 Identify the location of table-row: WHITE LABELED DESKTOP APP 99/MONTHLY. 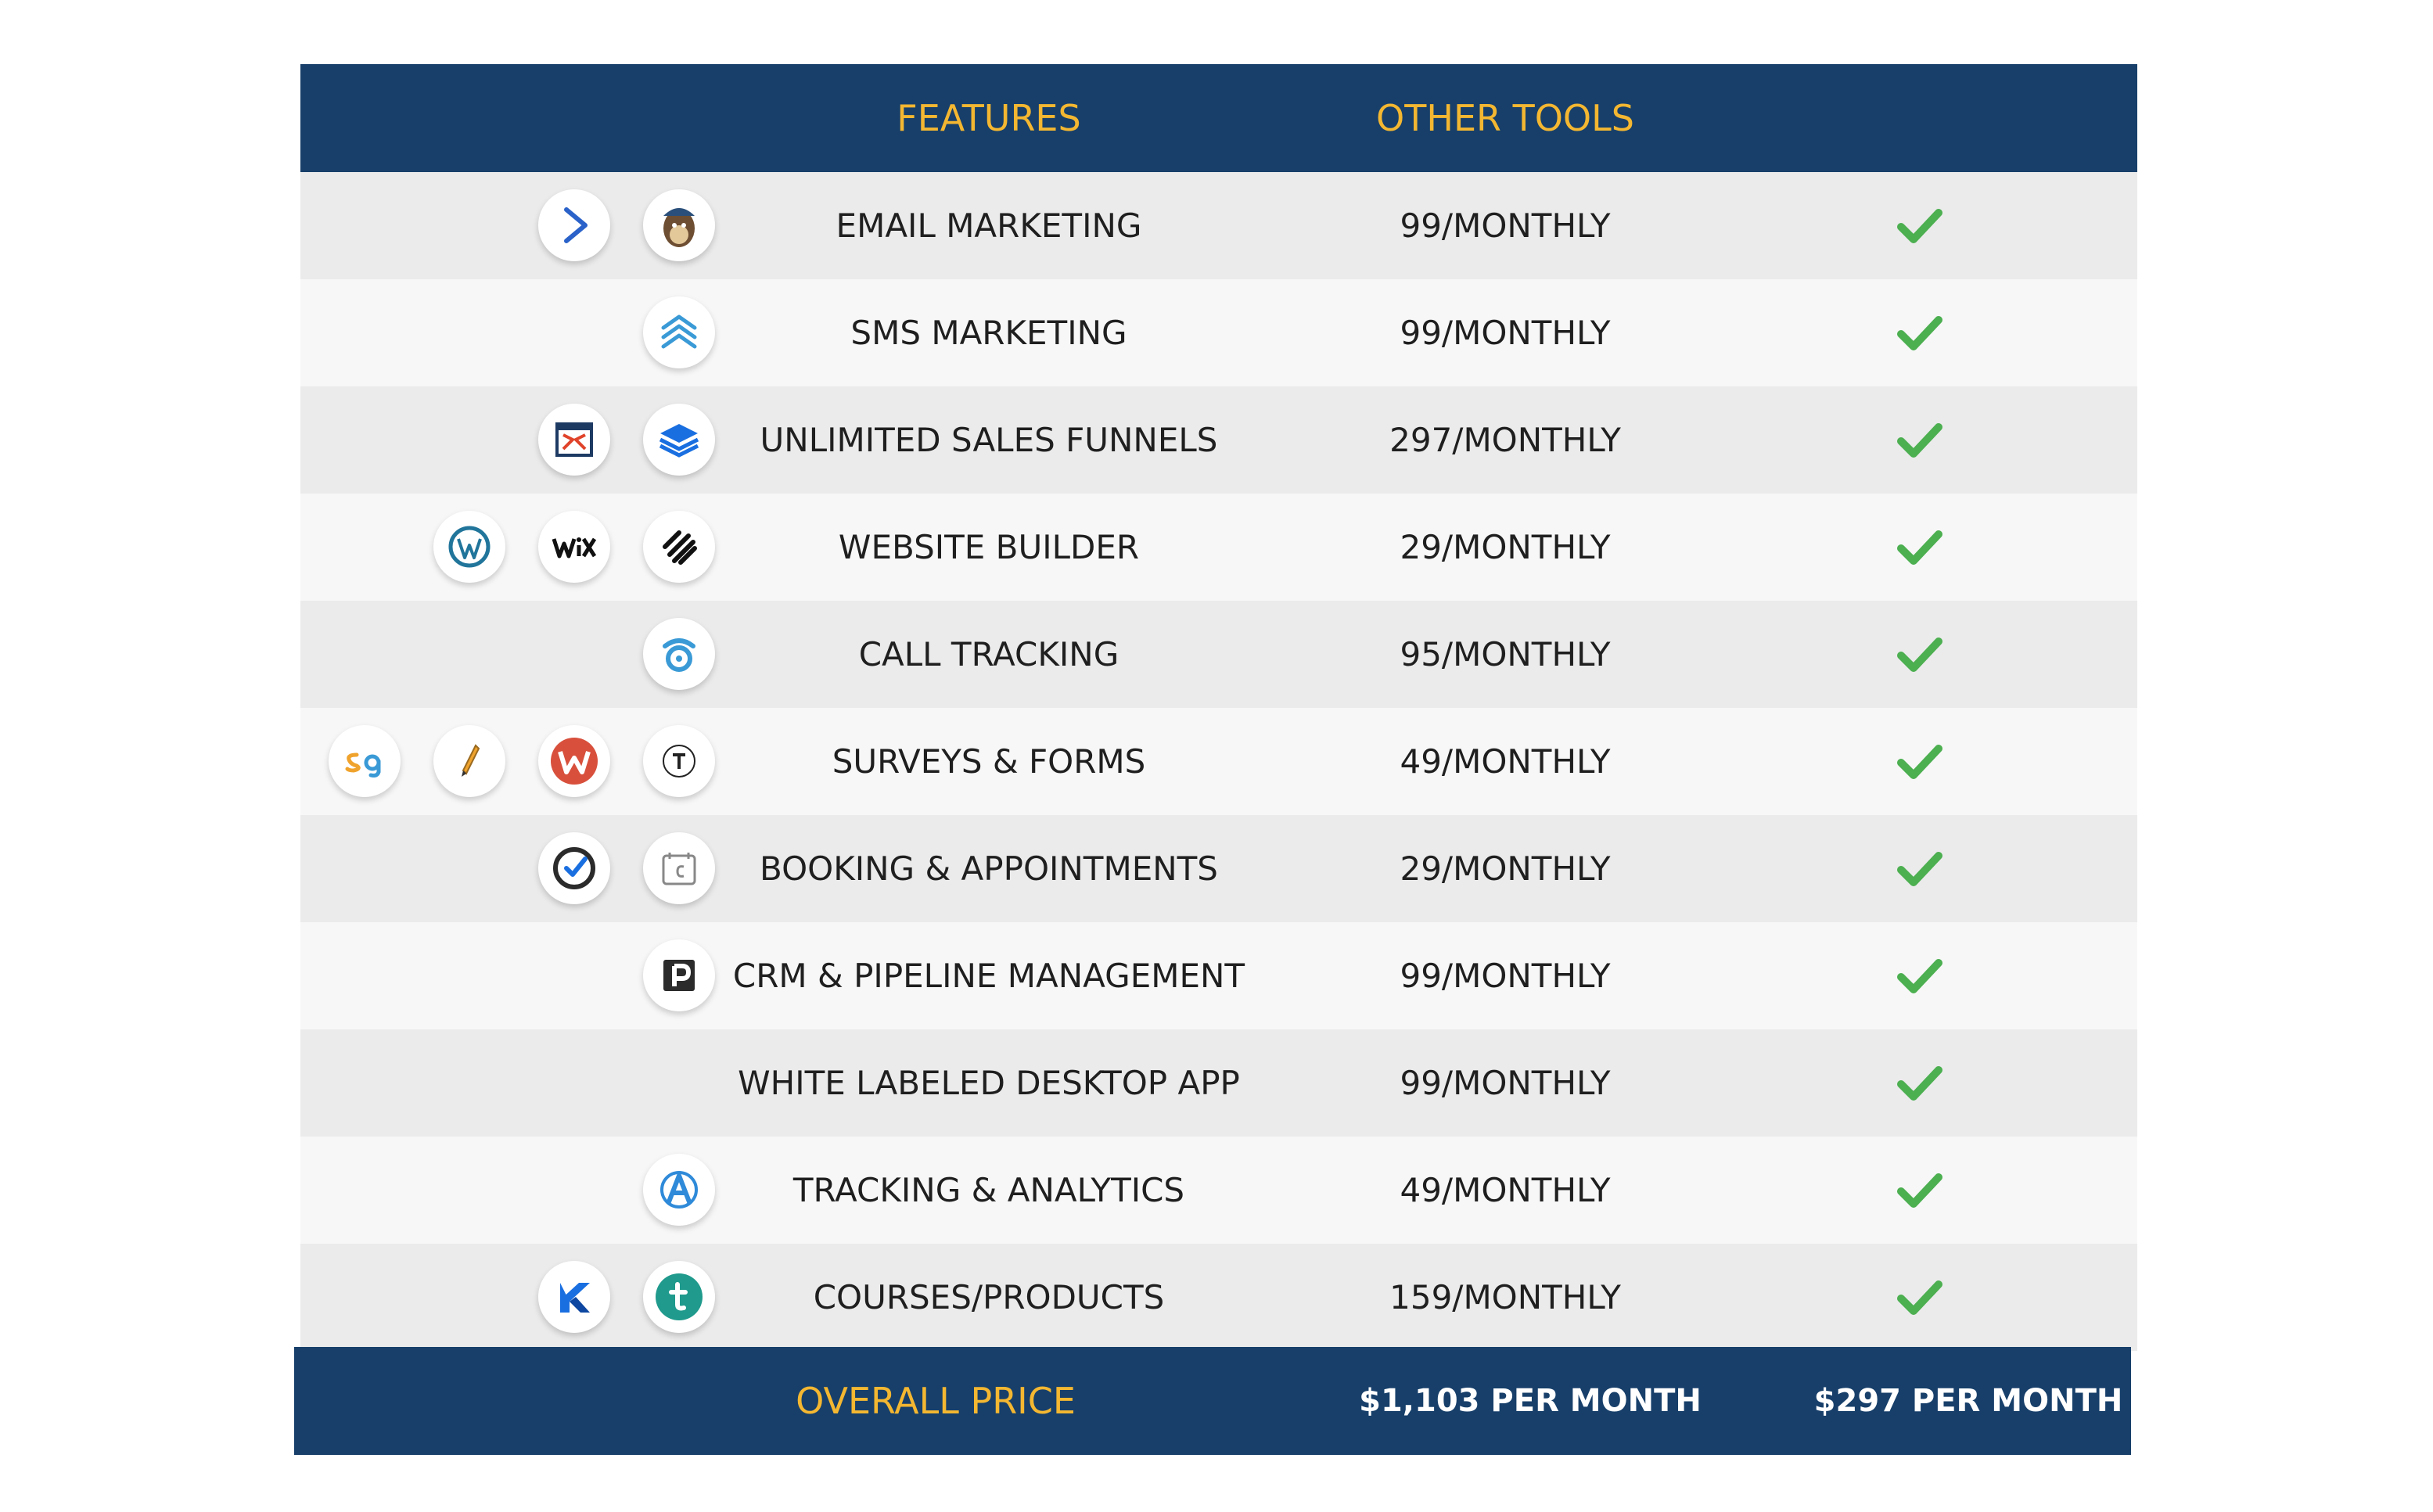
(1218, 1083).